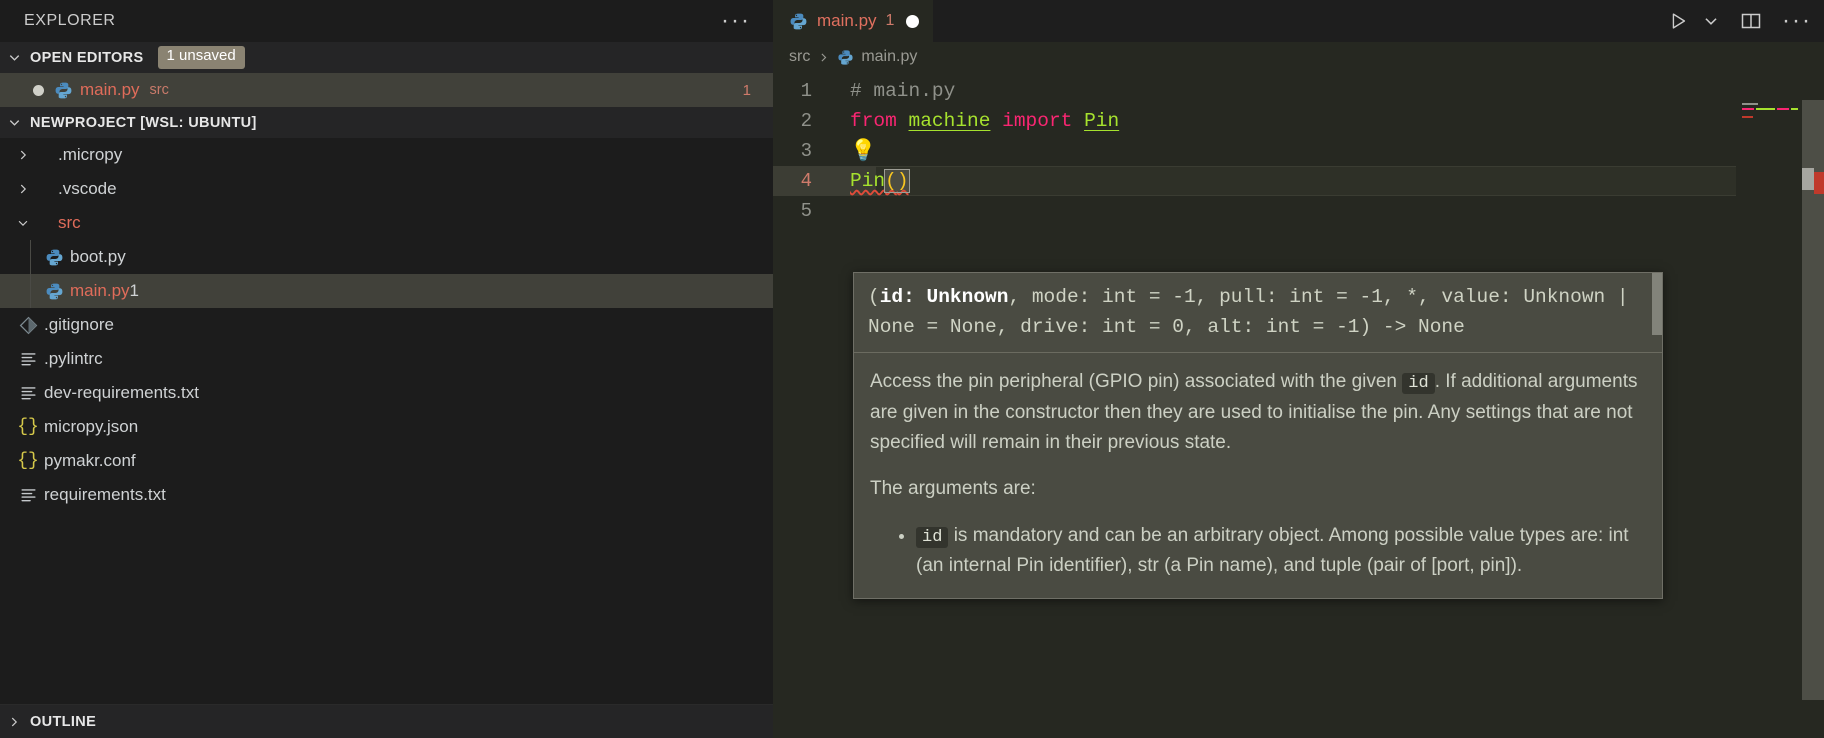 Image resolution: width=1824 pixels, height=738 pixels. What do you see at coordinates (98, 256) in the screenshot?
I see `tree-item-label: boot.py` at bounding box center [98, 256].